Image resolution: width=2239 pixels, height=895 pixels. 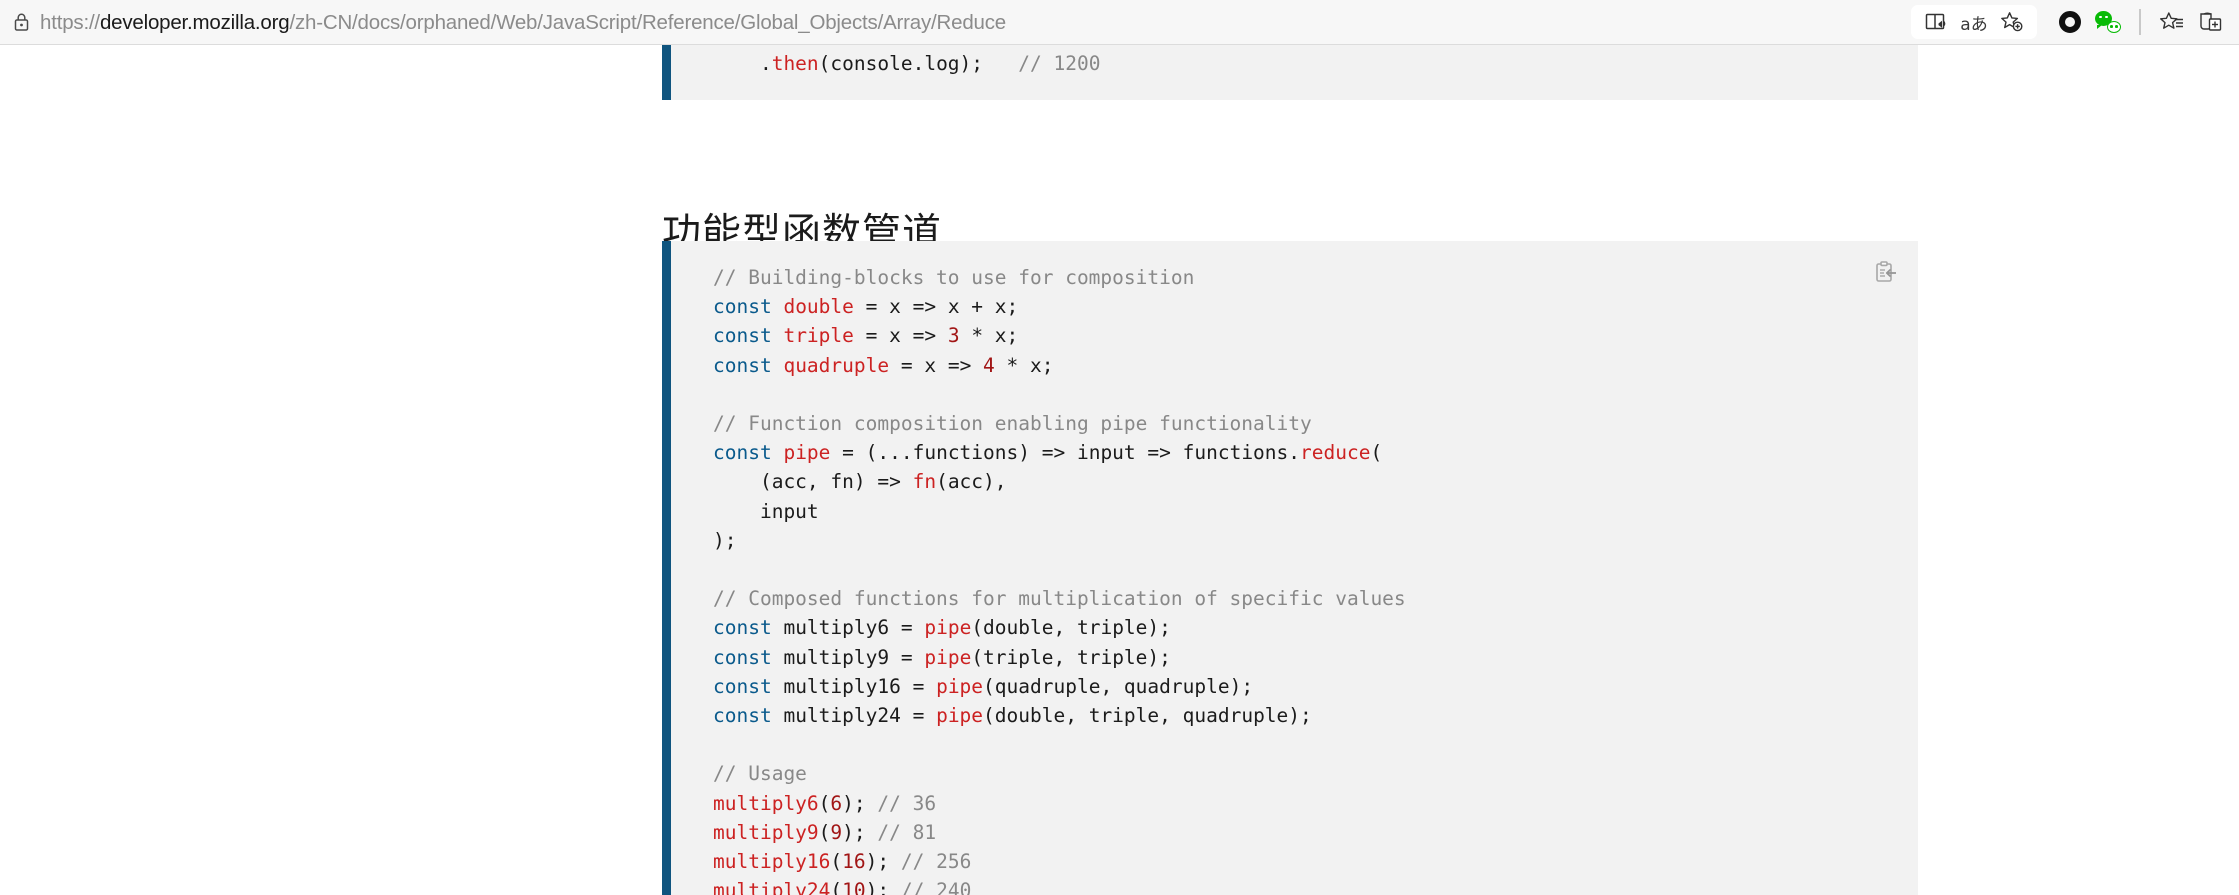 I want to click on code-token: input, so click(x=766, y=511).